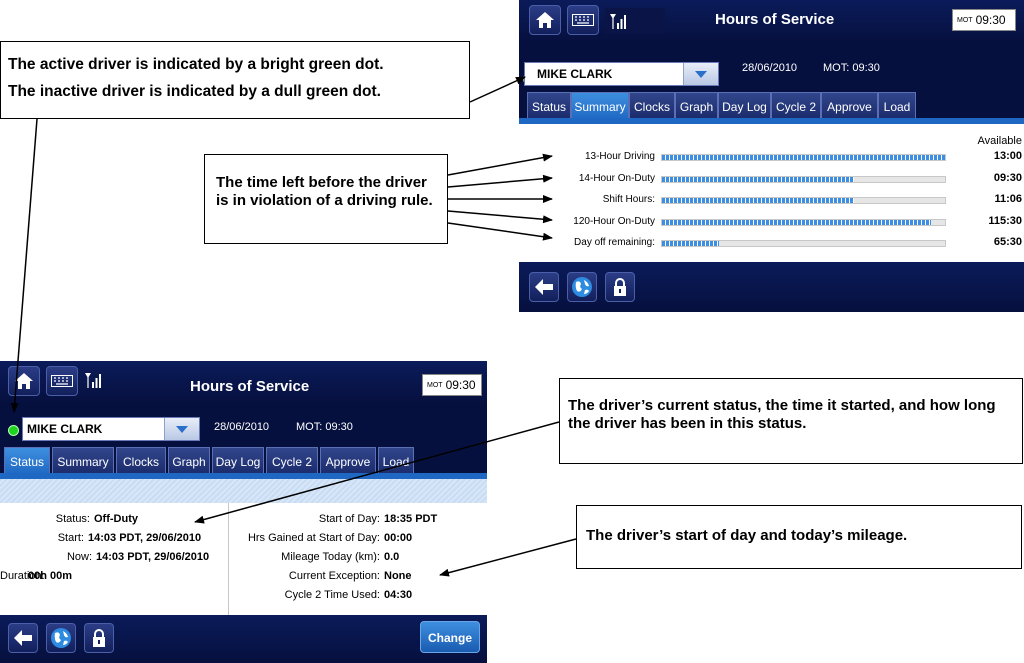 The width and height of the screenshot is (1024, 663). I want to click on status-page-title: Hours of Service, so click(250, 386).